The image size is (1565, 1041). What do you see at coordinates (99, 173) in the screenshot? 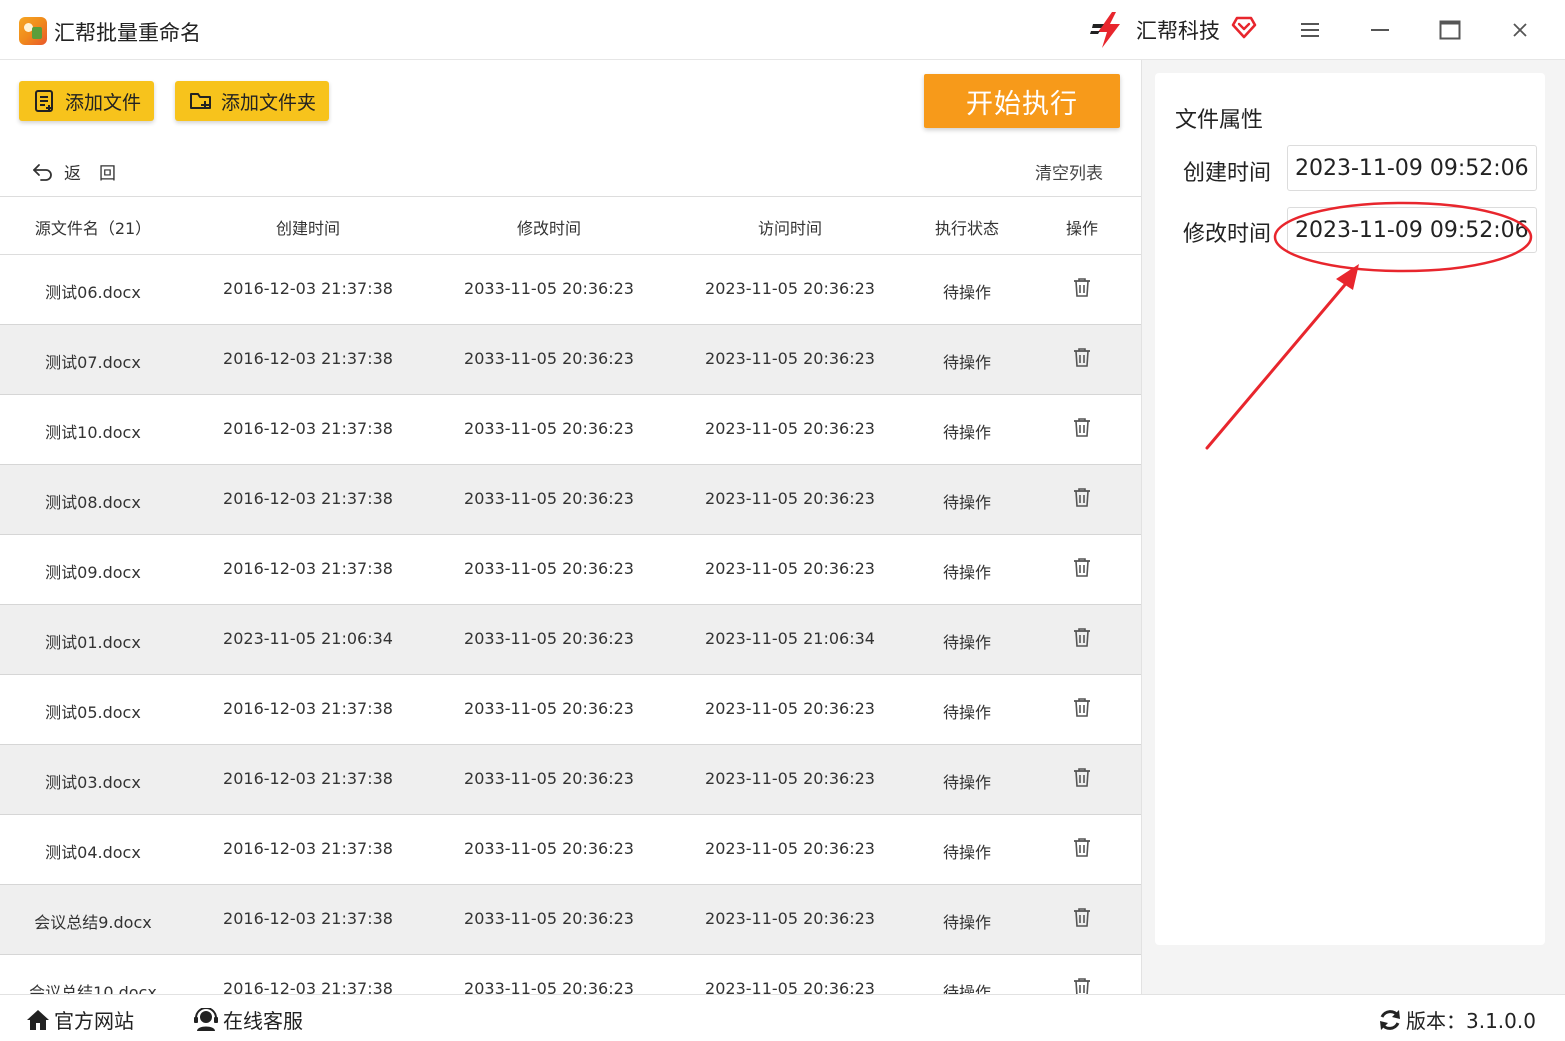
I see `back-label: 返回` at bounding box center [99, 173].